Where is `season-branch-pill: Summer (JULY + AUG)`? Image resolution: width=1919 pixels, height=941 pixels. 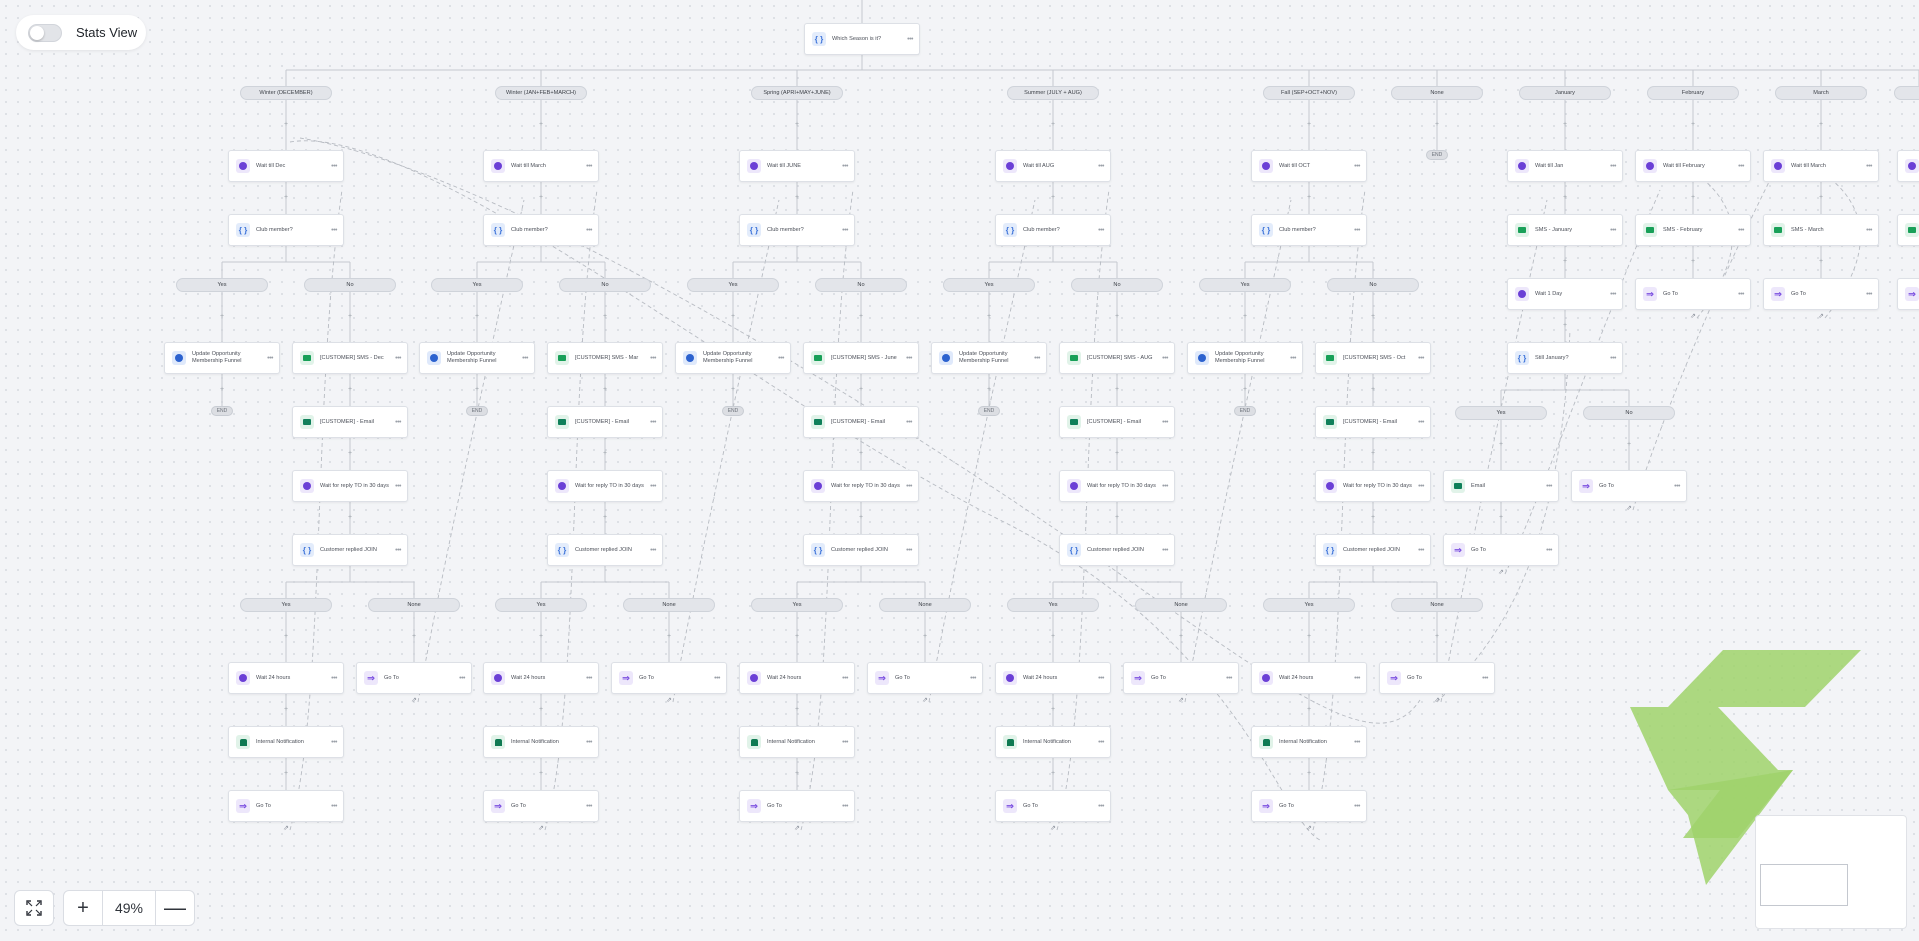 season-branch-pill: Summer (JULY + AUG) is located at coordinates (1053, 93).